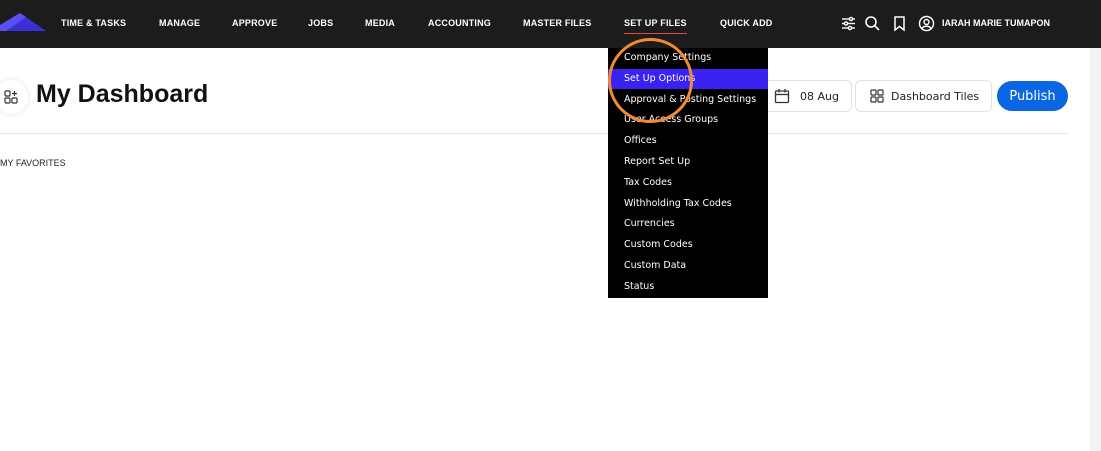 The height and width of the screenshot is (451, 1101). What do you see at coordinates (655, 26) in the screenshot?
I see `nav-set-up-files: SET UP FILES` at bounding box center [655, 26].